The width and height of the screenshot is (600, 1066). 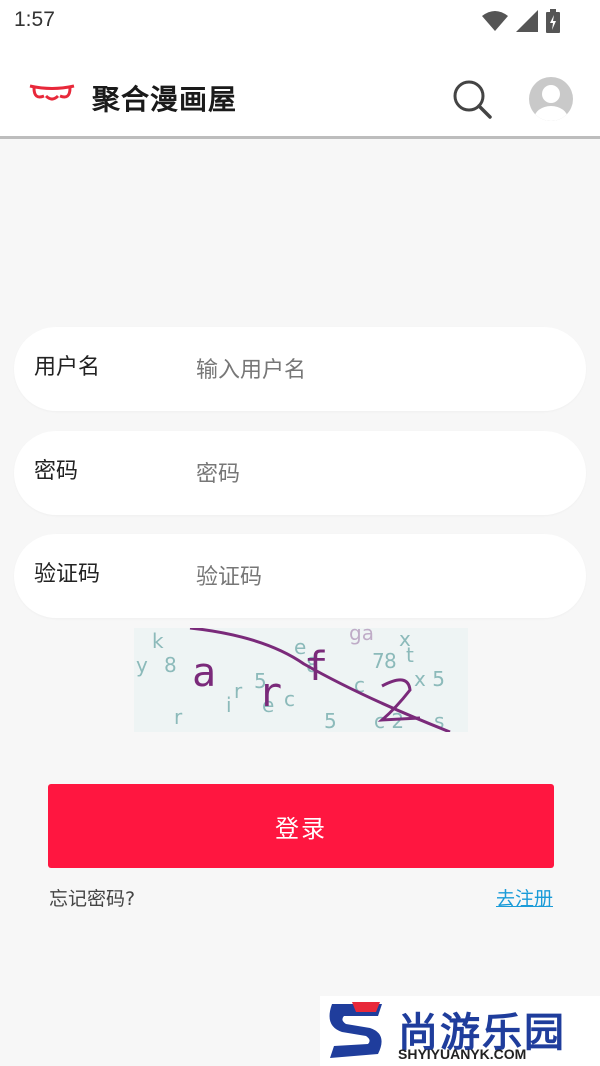 I want to click on avatar-button, so click(x=551, y=99).